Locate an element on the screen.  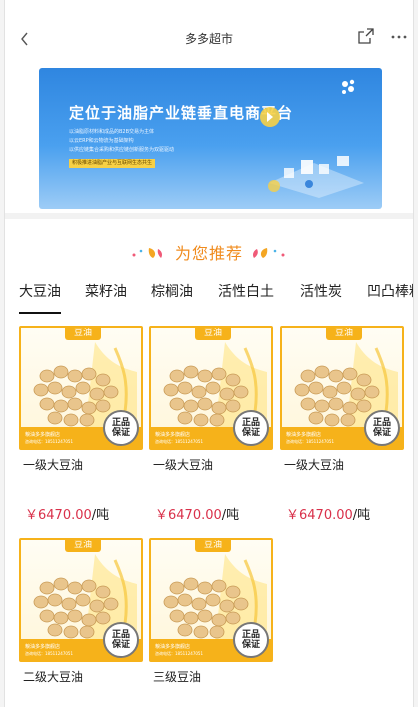
tab-attapulgite: 凹凸棒粘 is located at coordinates (390, 297).